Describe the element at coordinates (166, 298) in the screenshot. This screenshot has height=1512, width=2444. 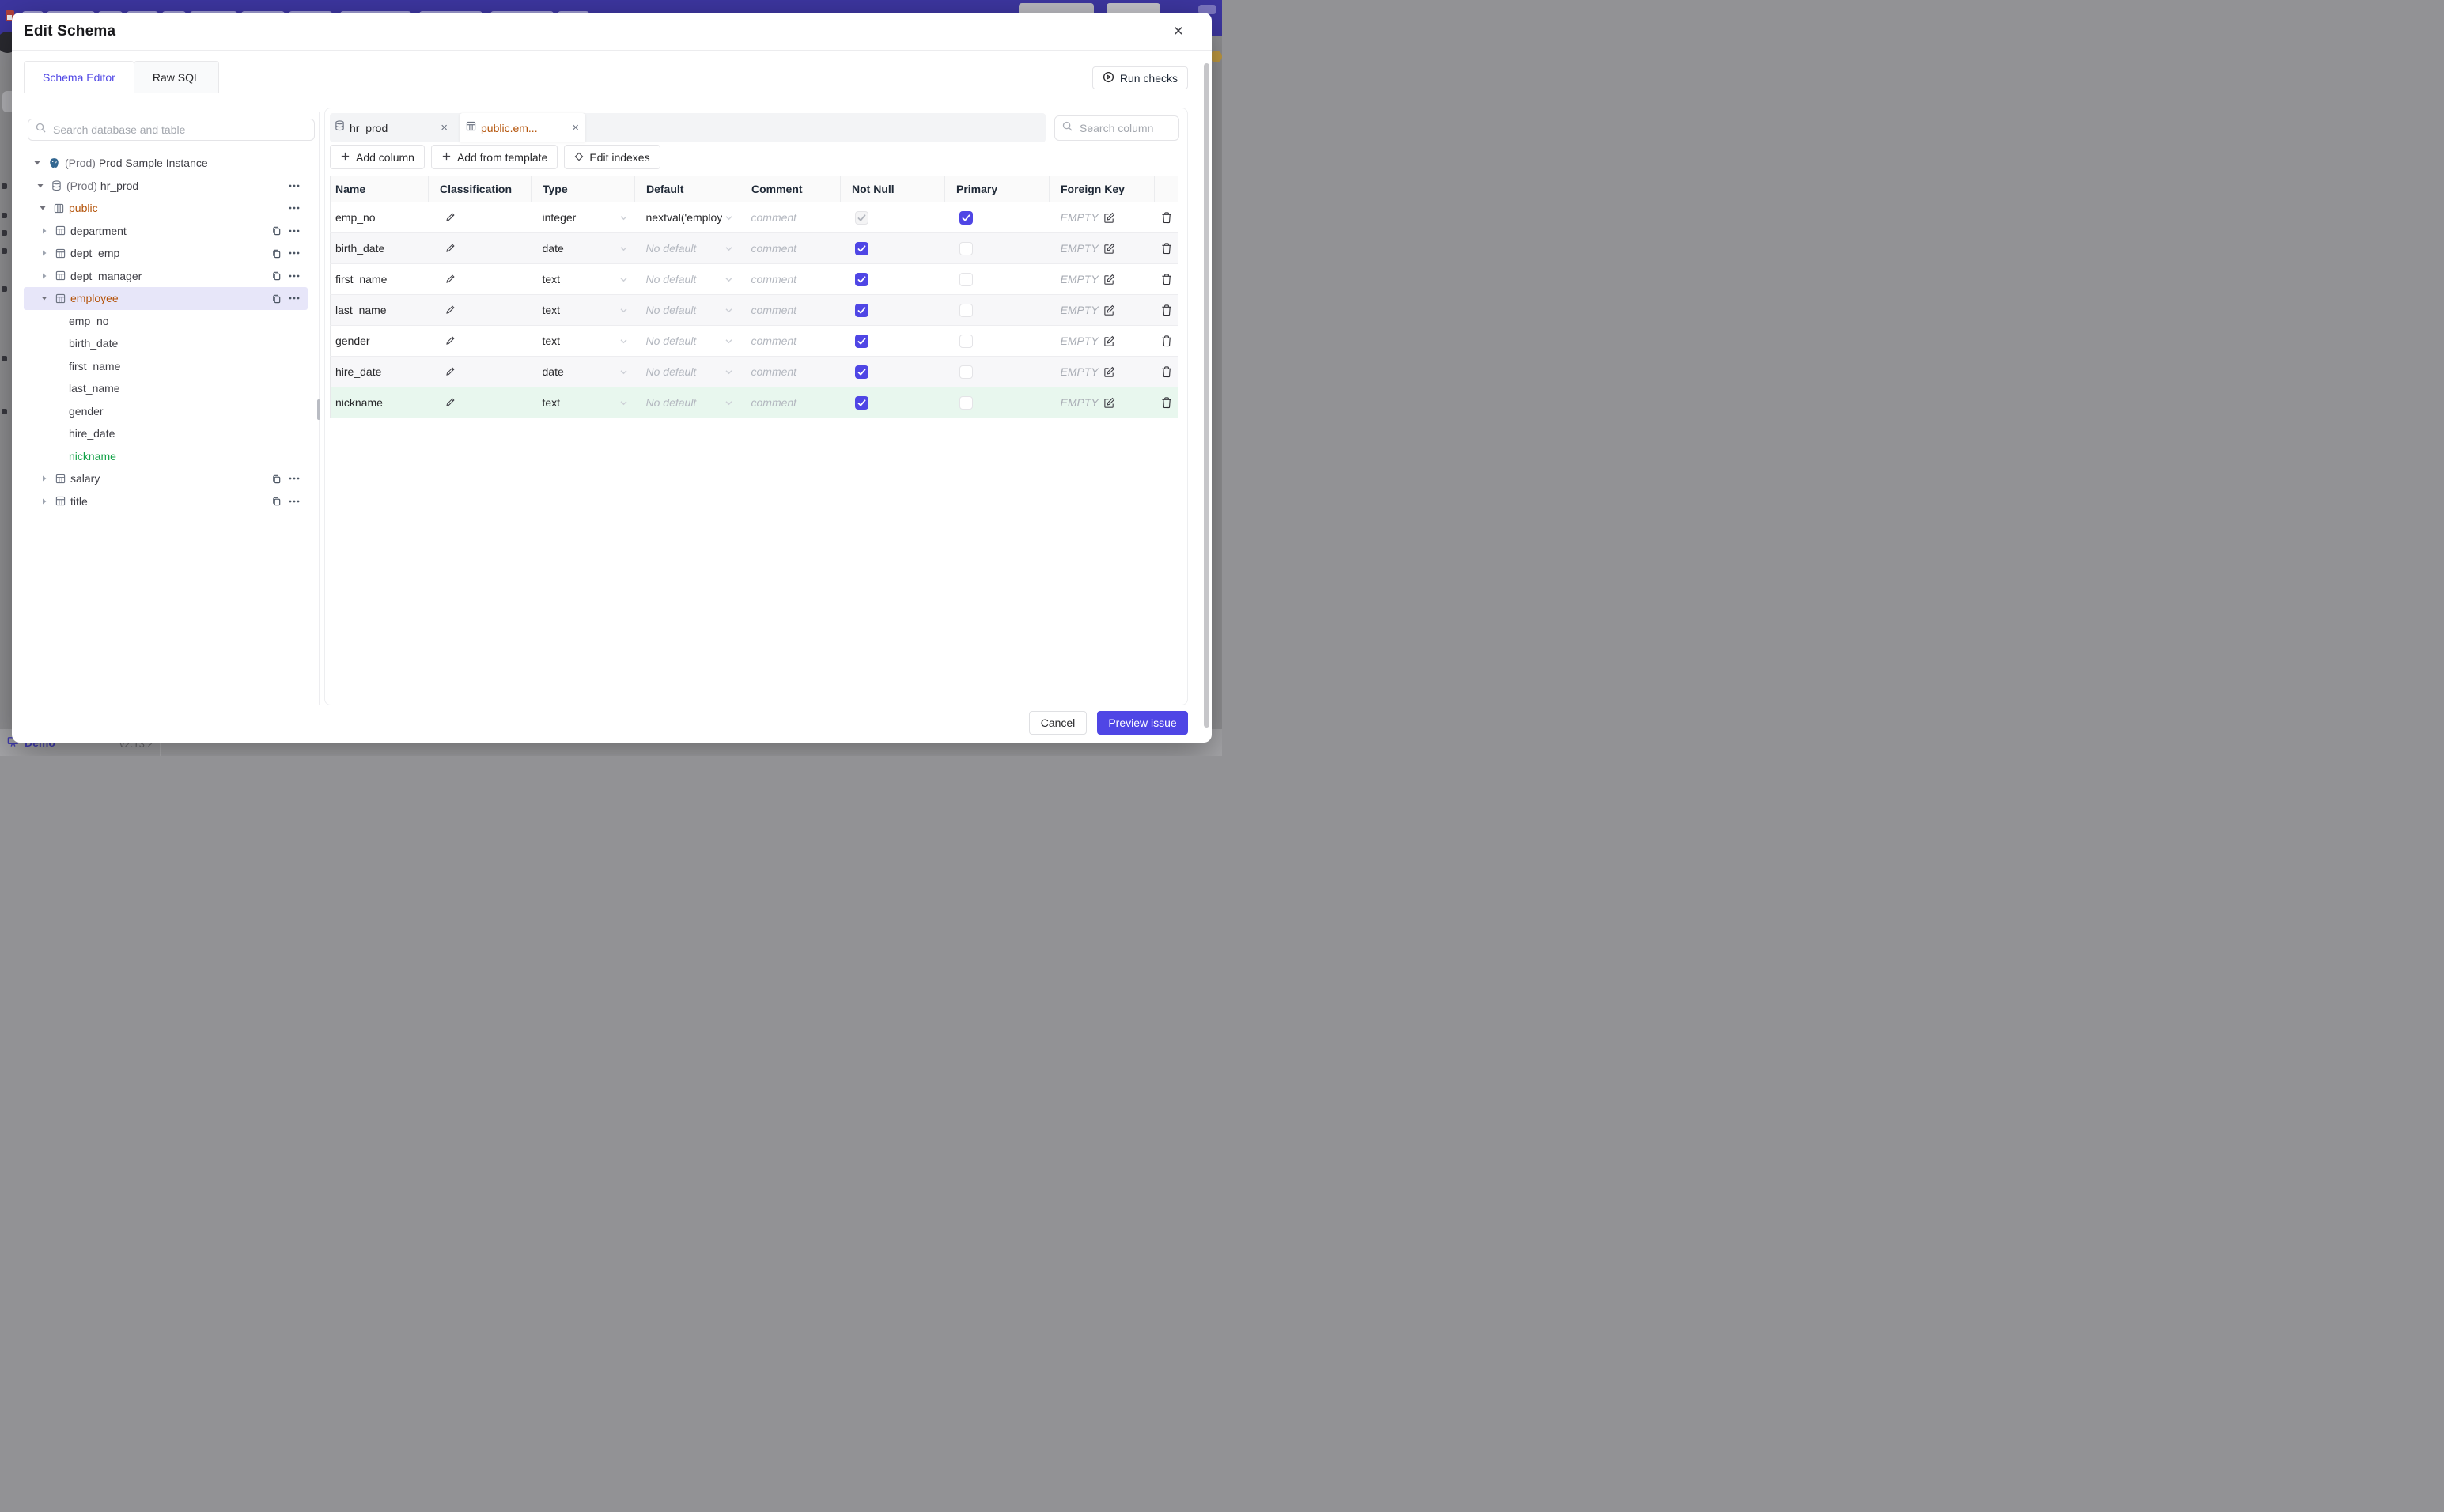
I see `tree-item-employee: employee` at that location.